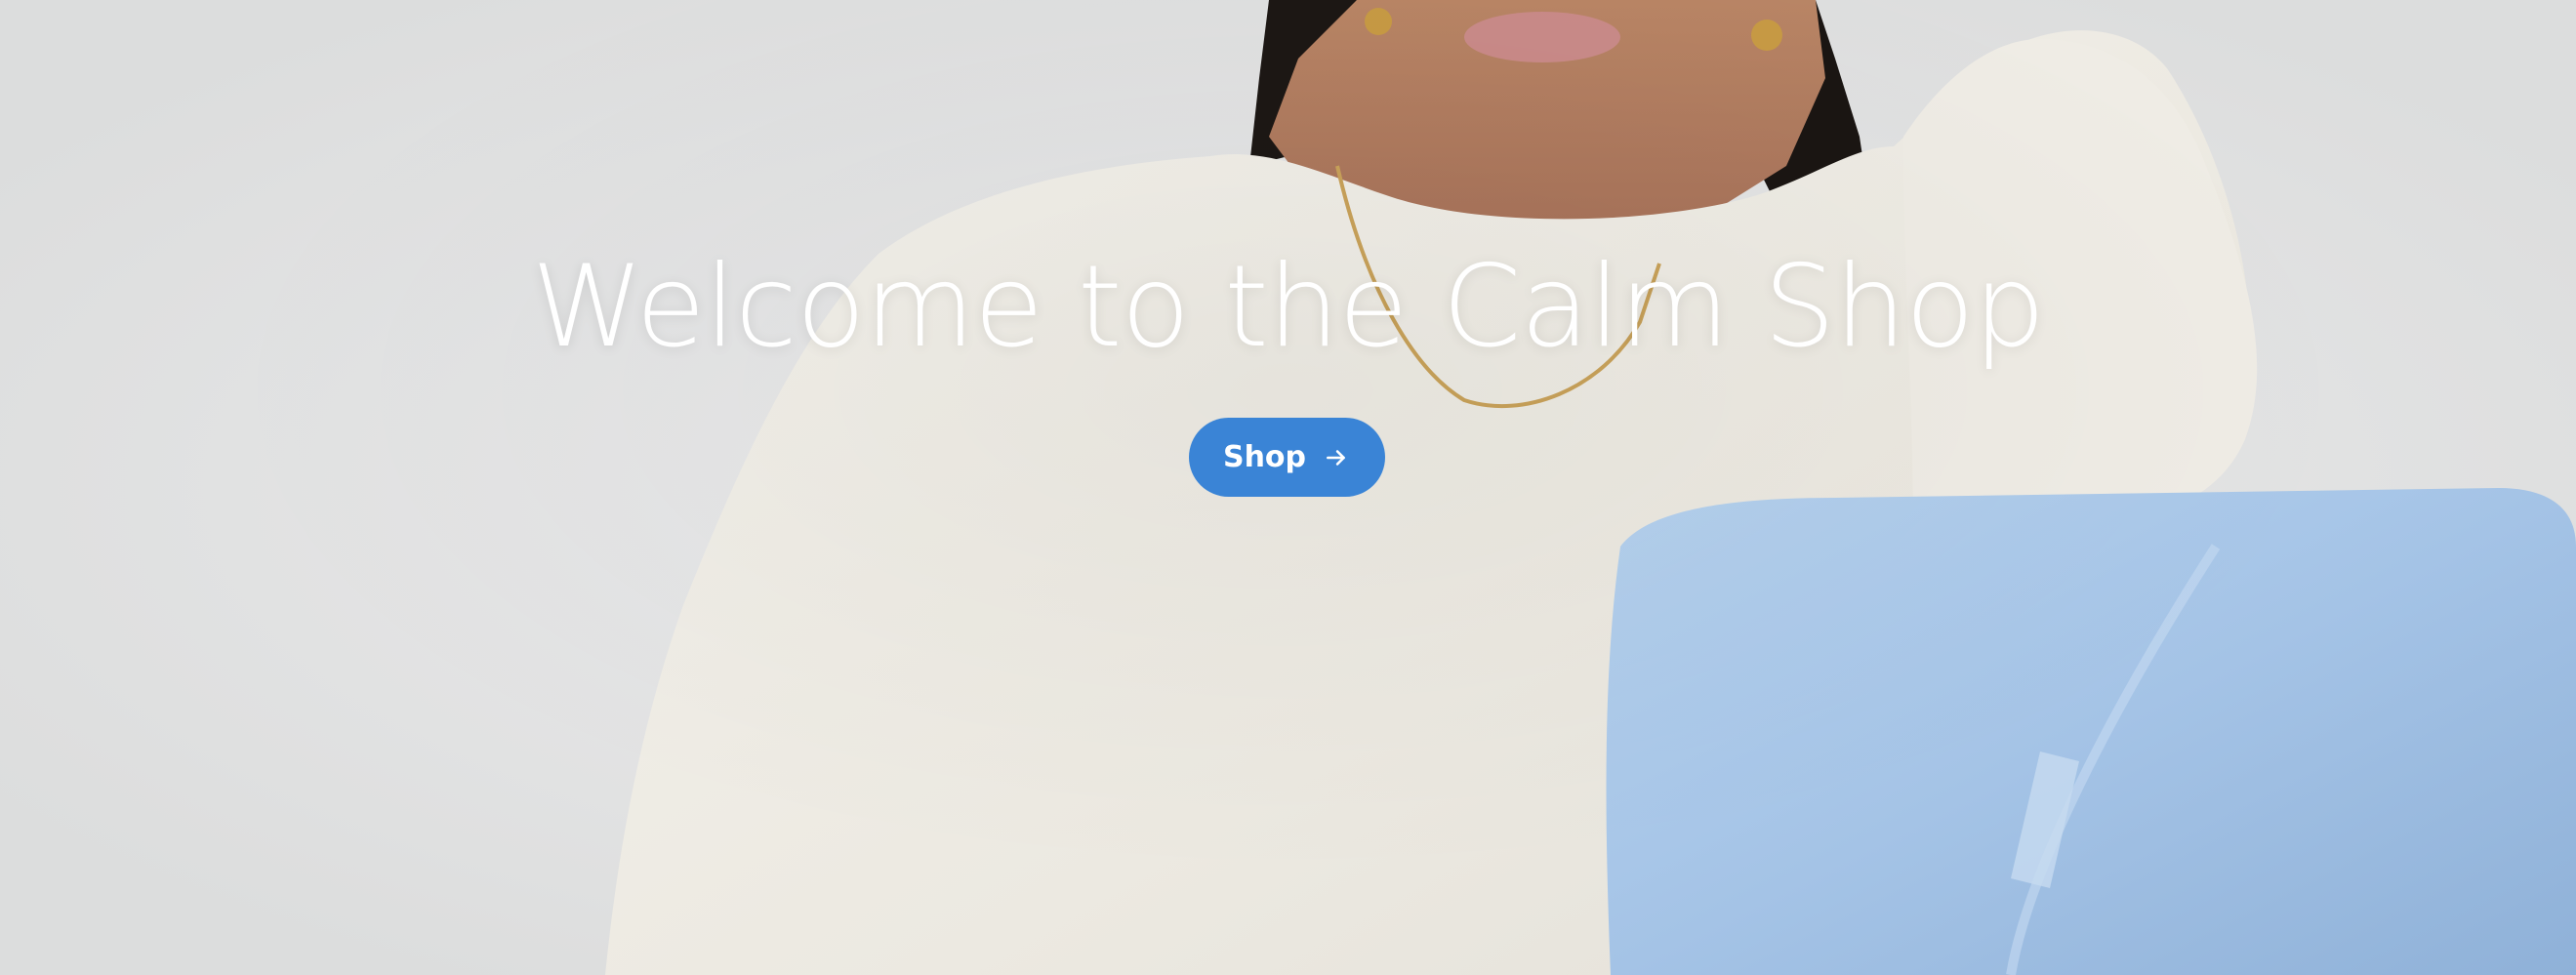 The height and width of the screenshot is (975, 2576). What do you see at coordinates (1378, 22) in the screenshot?
I see `earring-left` at bounding box center [1378, 22].